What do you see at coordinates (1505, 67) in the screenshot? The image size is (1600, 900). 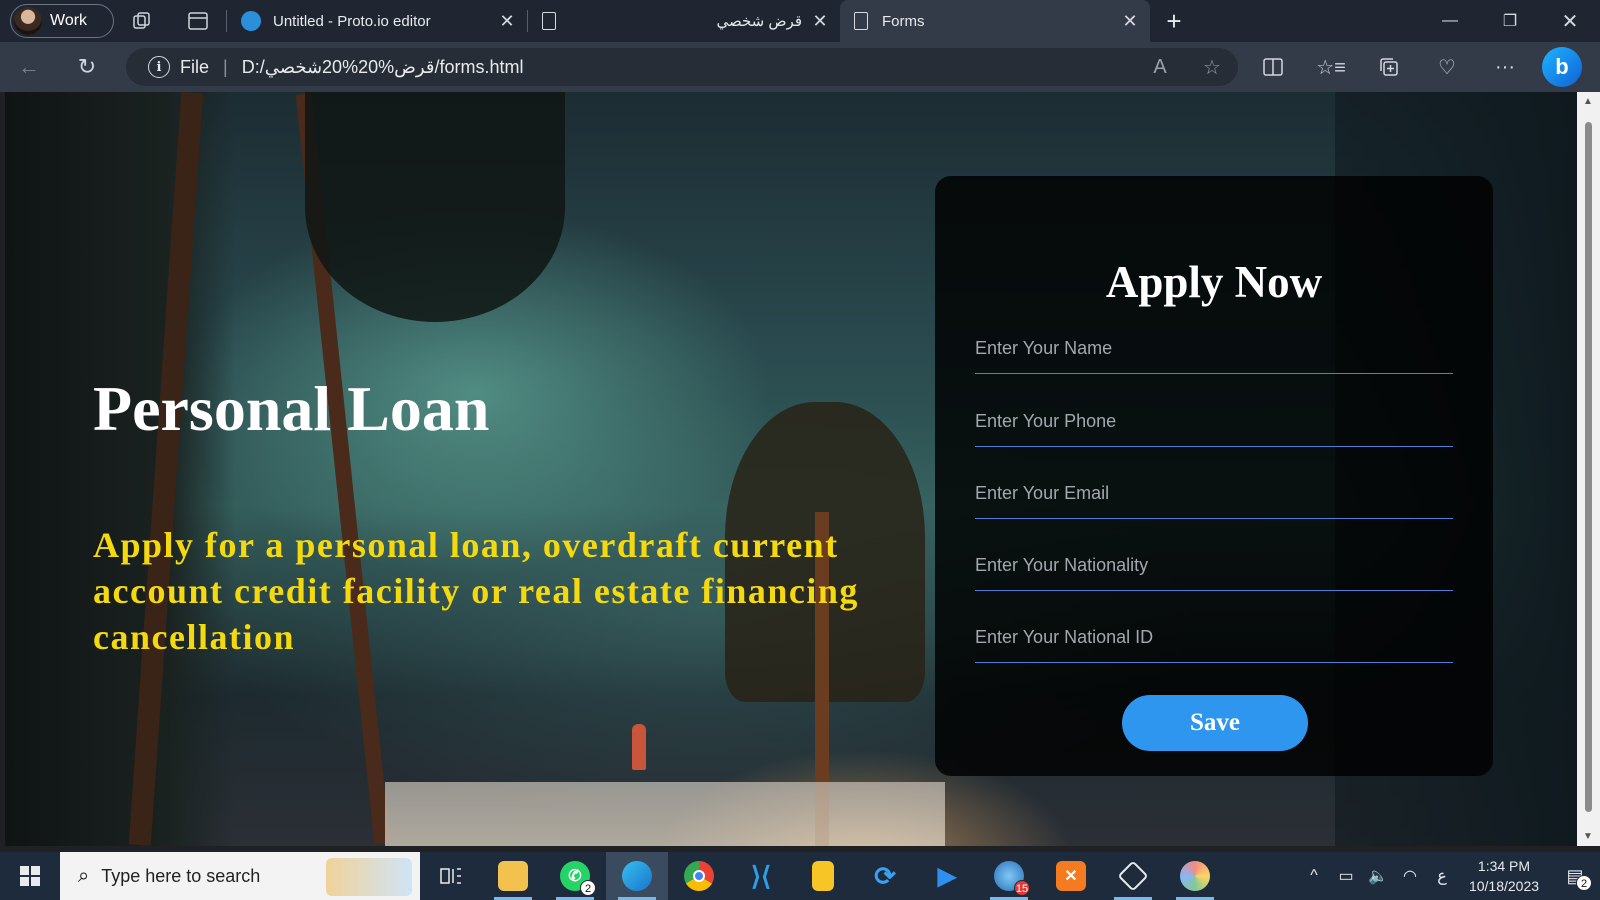 I see `more-options-icon: ···` at bounding box center [1505, 67].